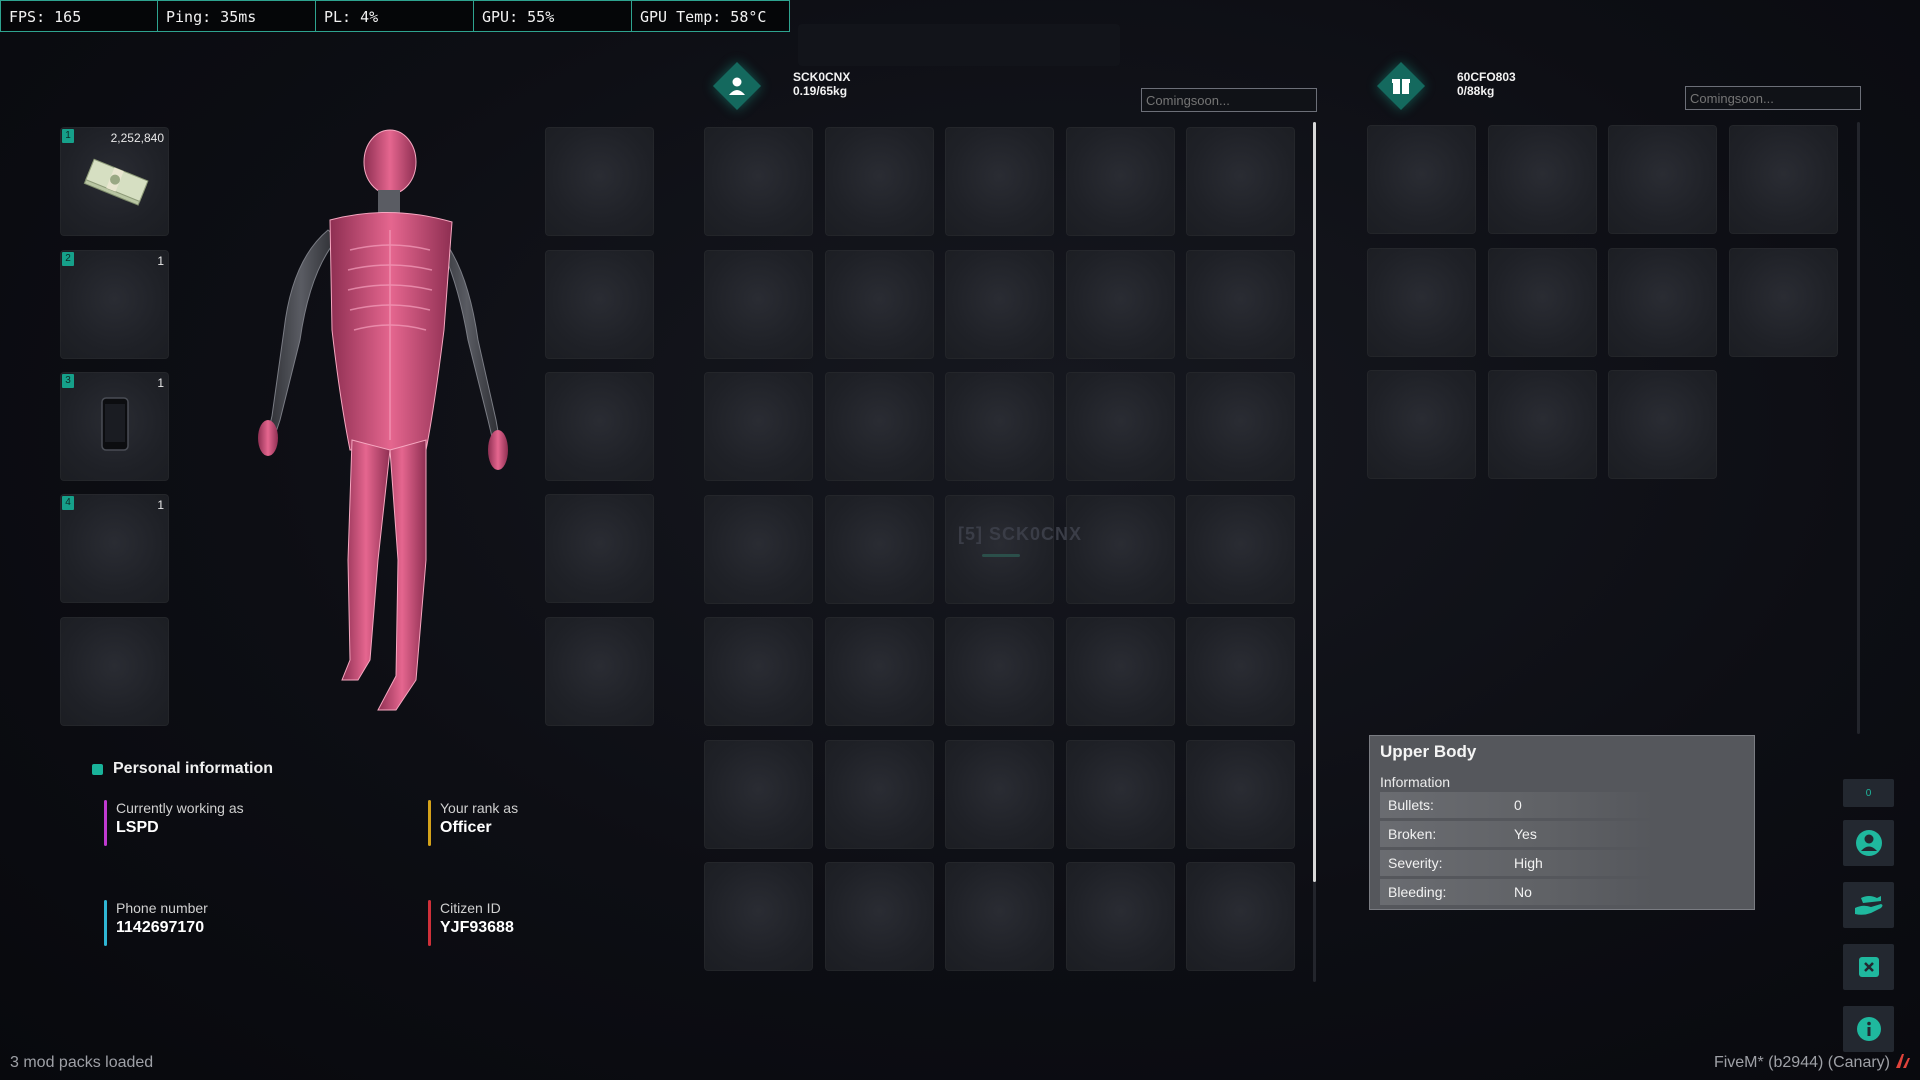  I want to click on tooltip-row-severity: Severity: High, so click(1562, 863).